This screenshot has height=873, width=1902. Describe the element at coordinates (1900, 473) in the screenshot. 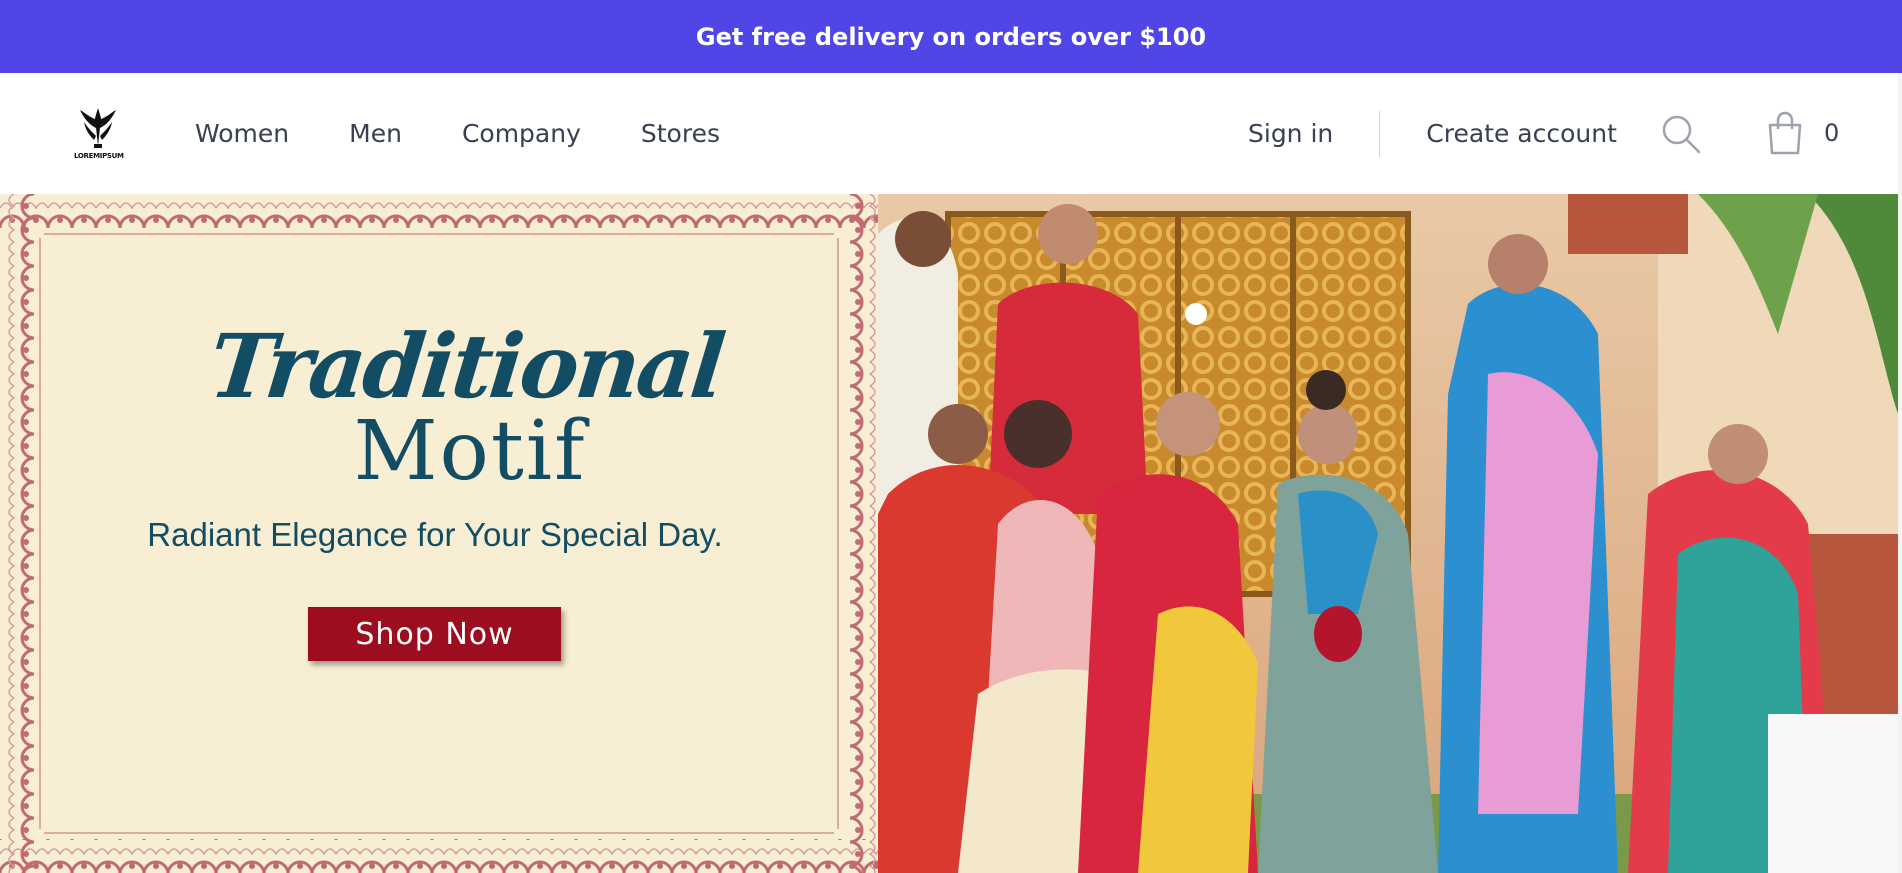

I see `page-scrollbar-track` at that location.